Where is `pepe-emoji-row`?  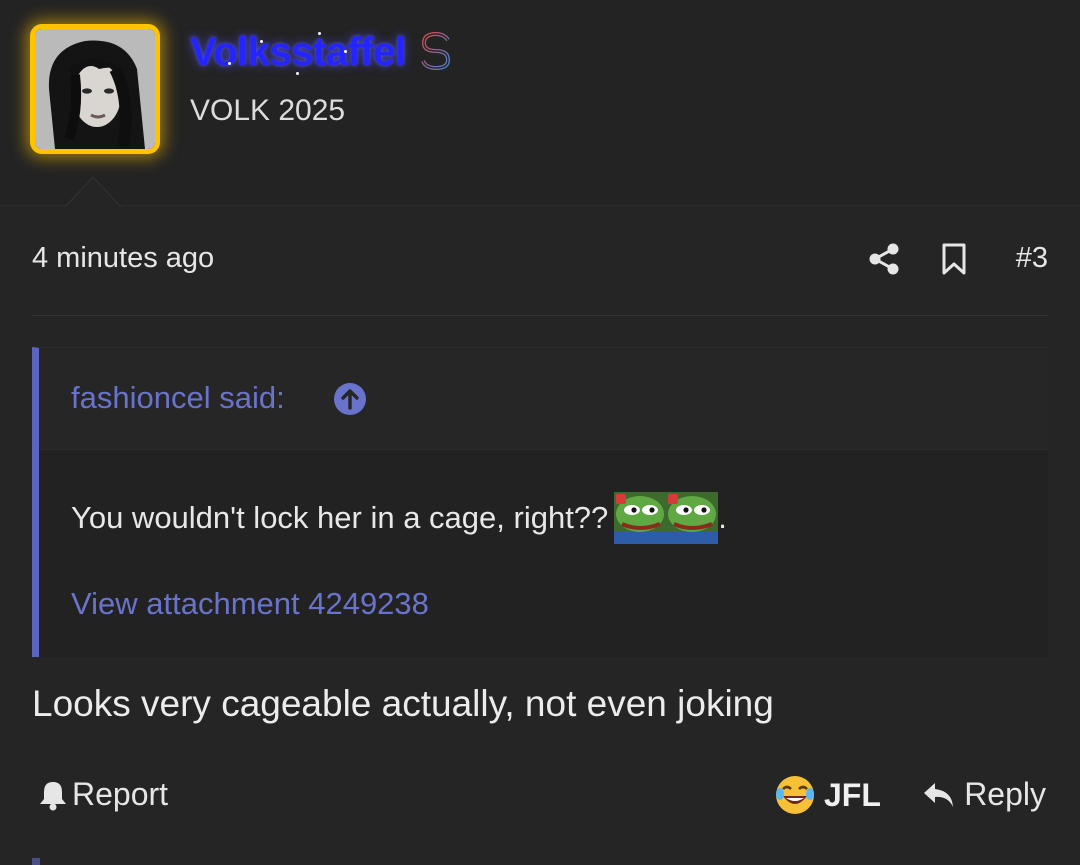 pepe-emoji-row is located at coordinates (666, 518).